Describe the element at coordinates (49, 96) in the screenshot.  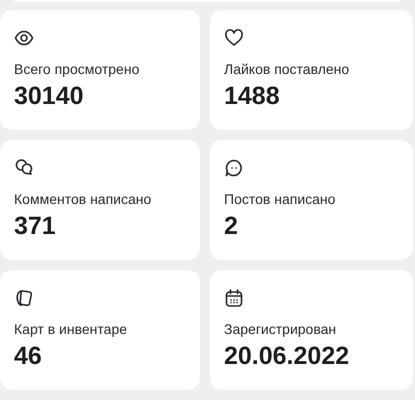
I see `stat-value: 30140` at that location.